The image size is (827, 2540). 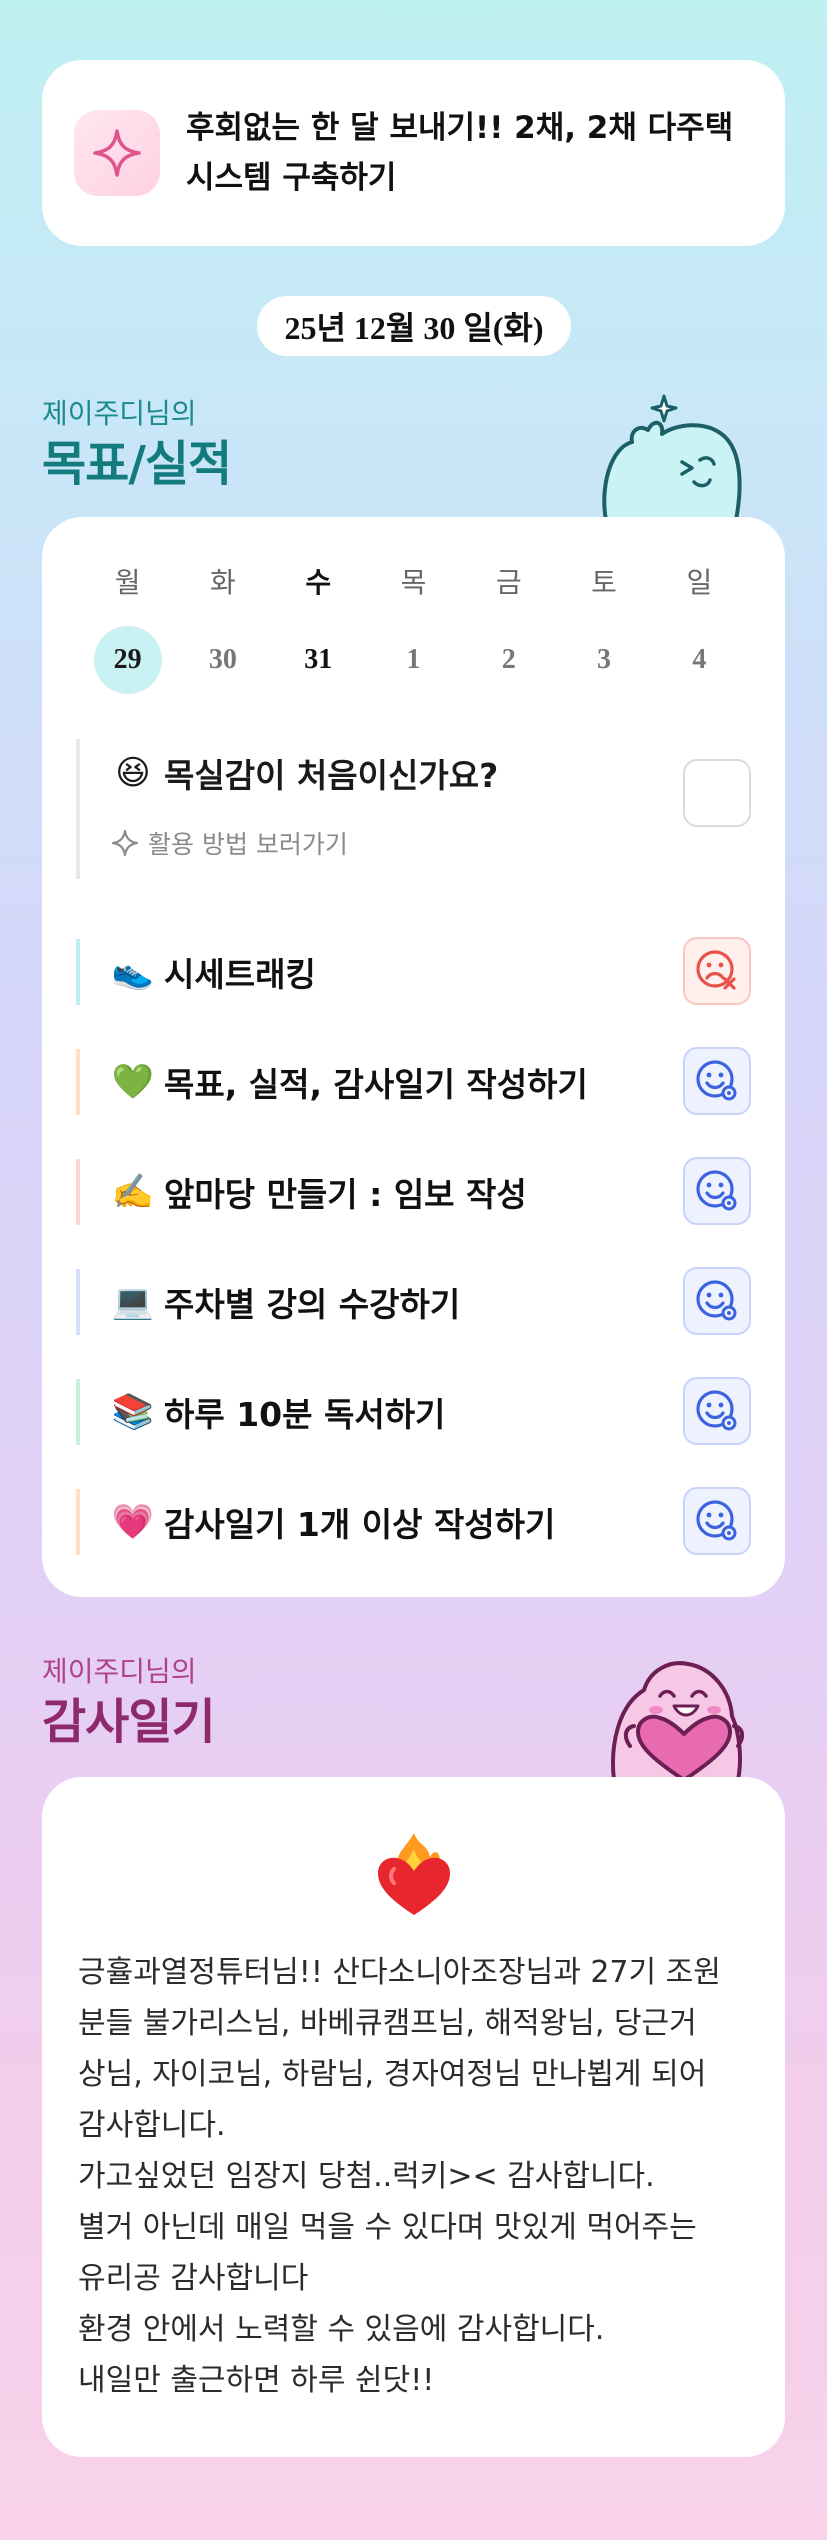 What do you see at coordinates (717, 793) in the screenshot?
I see `onboarding-checkbox` at bounding box center [717, 793].